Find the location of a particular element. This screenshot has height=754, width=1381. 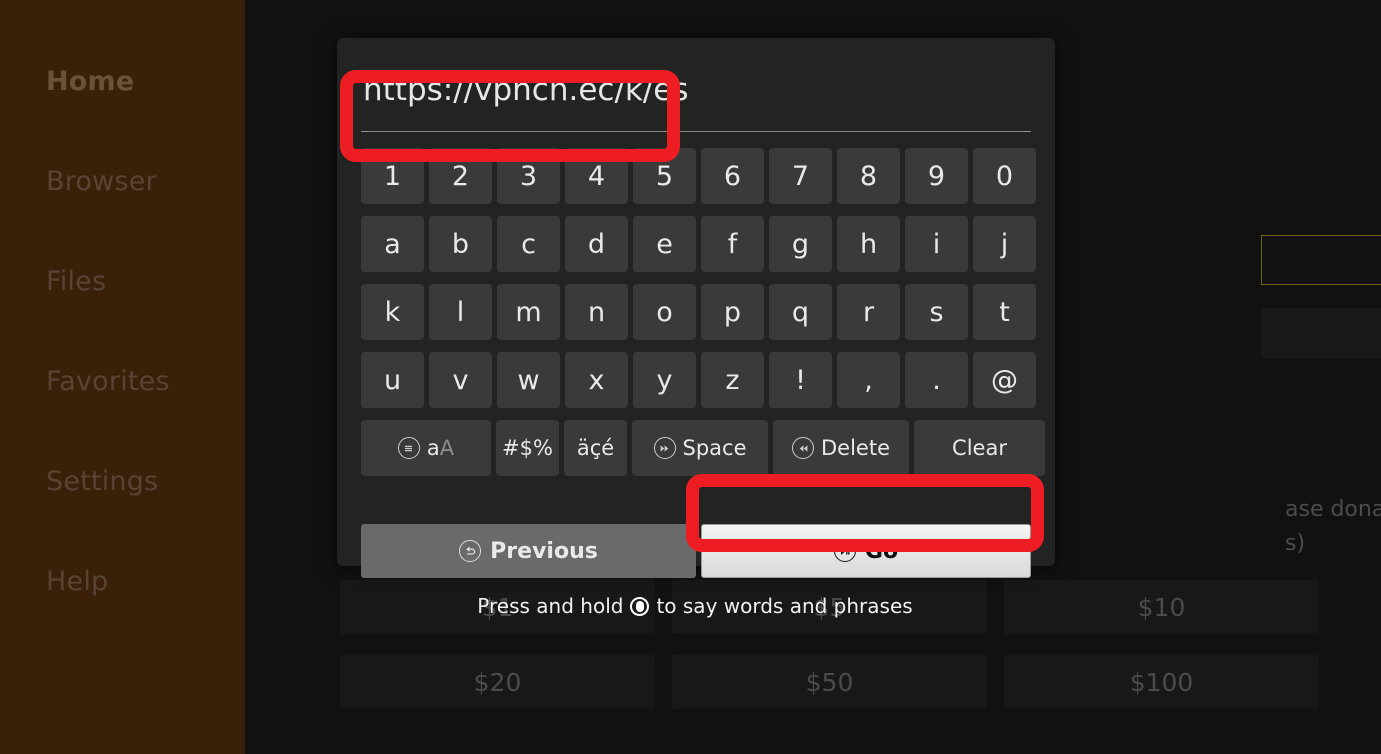

key-1: 1 is located at coordinates (392, 176).